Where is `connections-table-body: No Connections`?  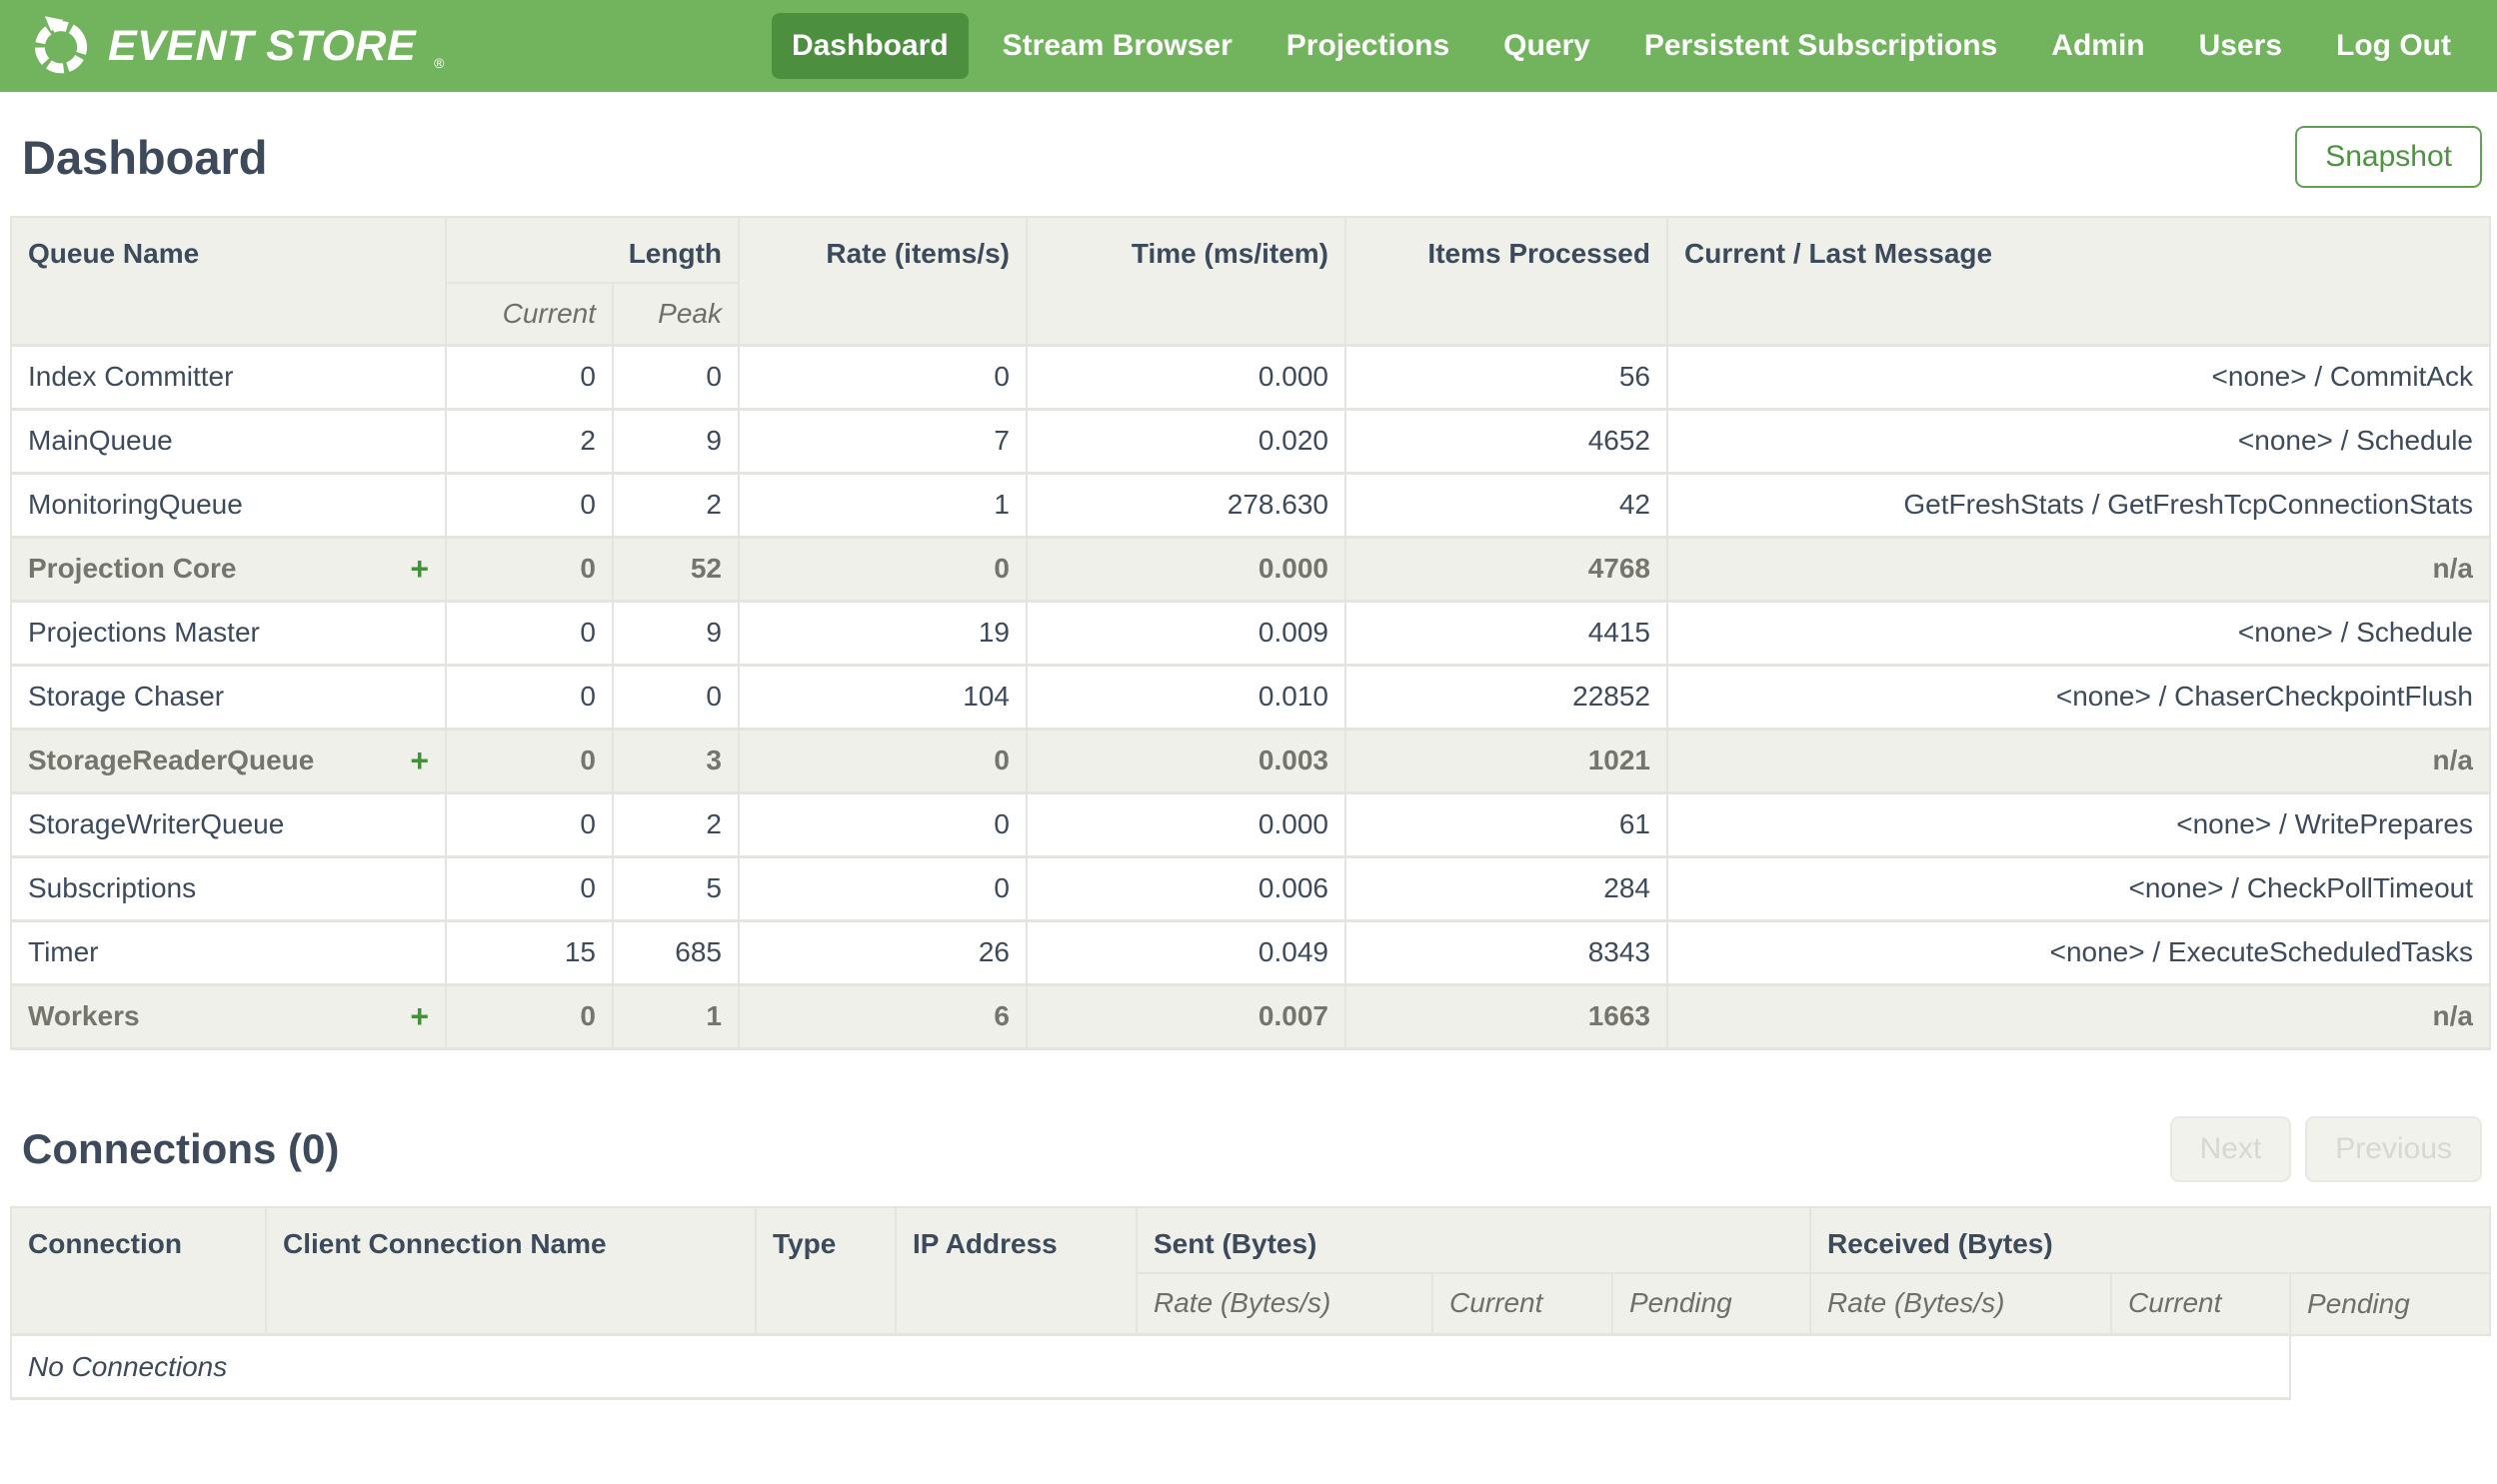 connections-table-body: No Connections is located at coordinates (1249, 1366).